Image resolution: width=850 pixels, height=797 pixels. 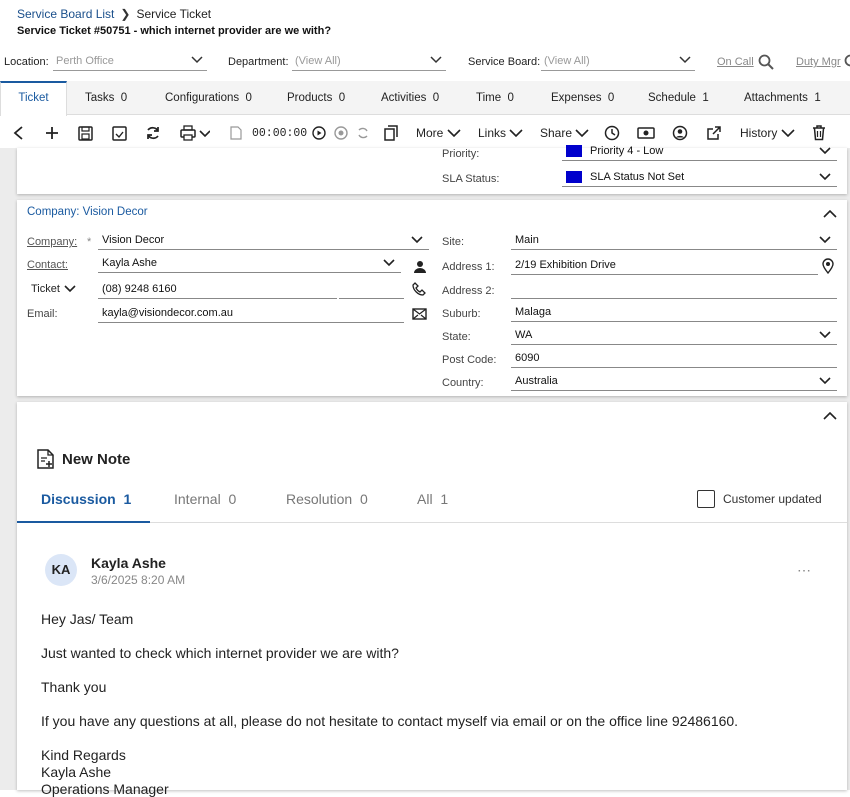 I want to click on suburb-label: Suburb:, so click(x=461, y=314).